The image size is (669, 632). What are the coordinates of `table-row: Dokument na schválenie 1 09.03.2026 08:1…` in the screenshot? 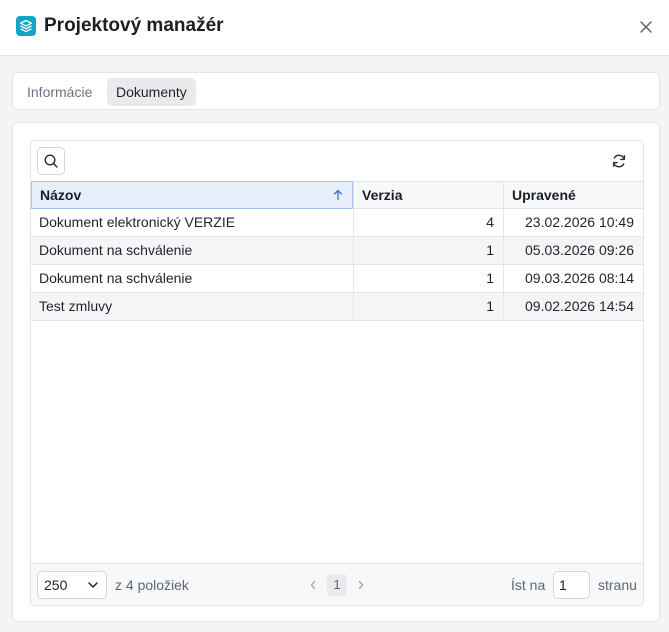 It's located at (337, 279).